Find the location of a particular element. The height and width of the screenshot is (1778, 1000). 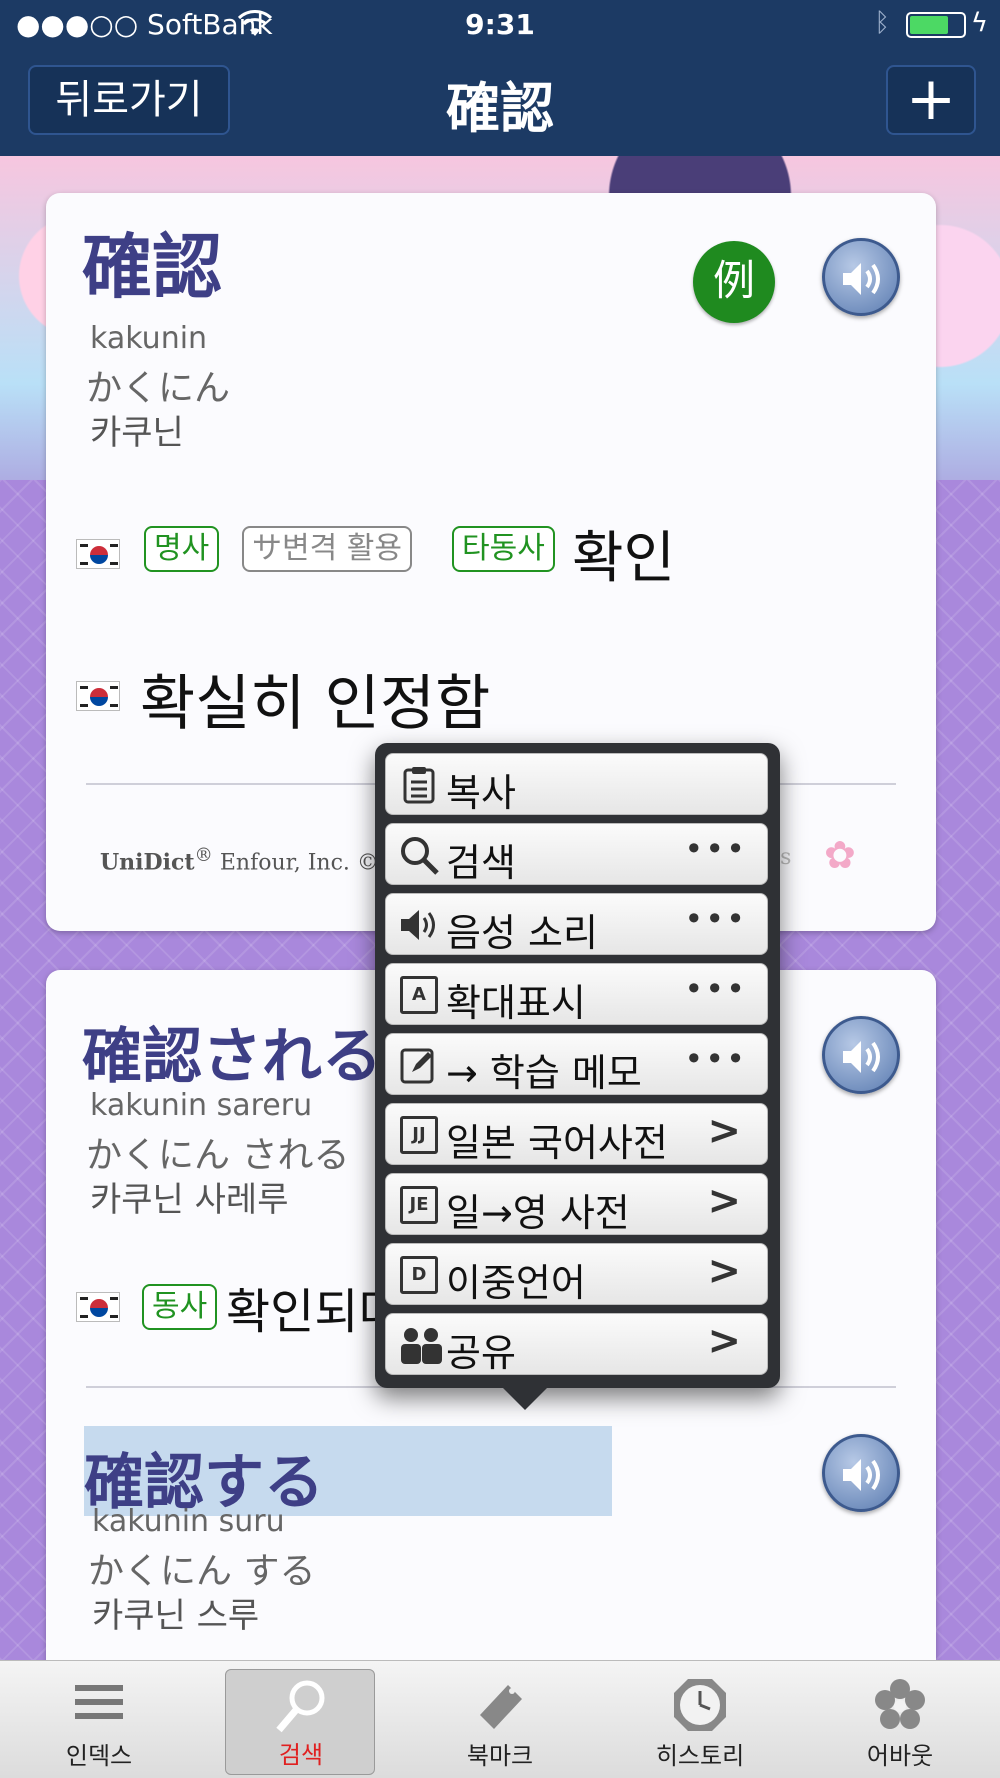

menu-item-study-memo: → 학습 메모 ••• is located at coordinates (576, 1064).